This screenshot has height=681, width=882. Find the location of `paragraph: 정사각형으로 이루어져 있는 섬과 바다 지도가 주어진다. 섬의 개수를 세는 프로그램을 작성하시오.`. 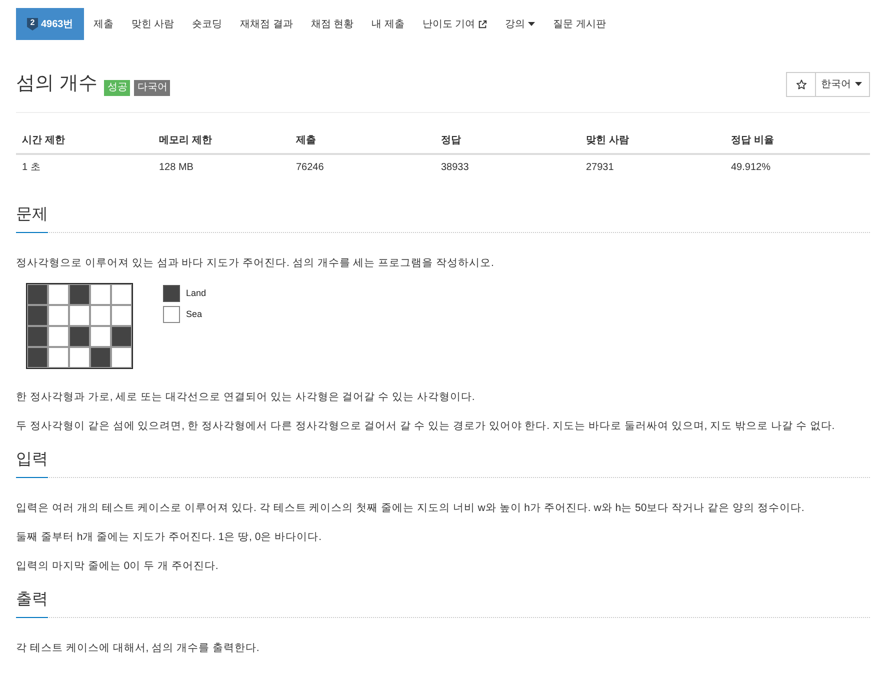

paragraph: 정사각형으로 이루어져 있는 섬과 바다 지도가 주어진다. 섬의 개수를 세는 프로그램을 작성하시오. is located at coordinates (255, 263).